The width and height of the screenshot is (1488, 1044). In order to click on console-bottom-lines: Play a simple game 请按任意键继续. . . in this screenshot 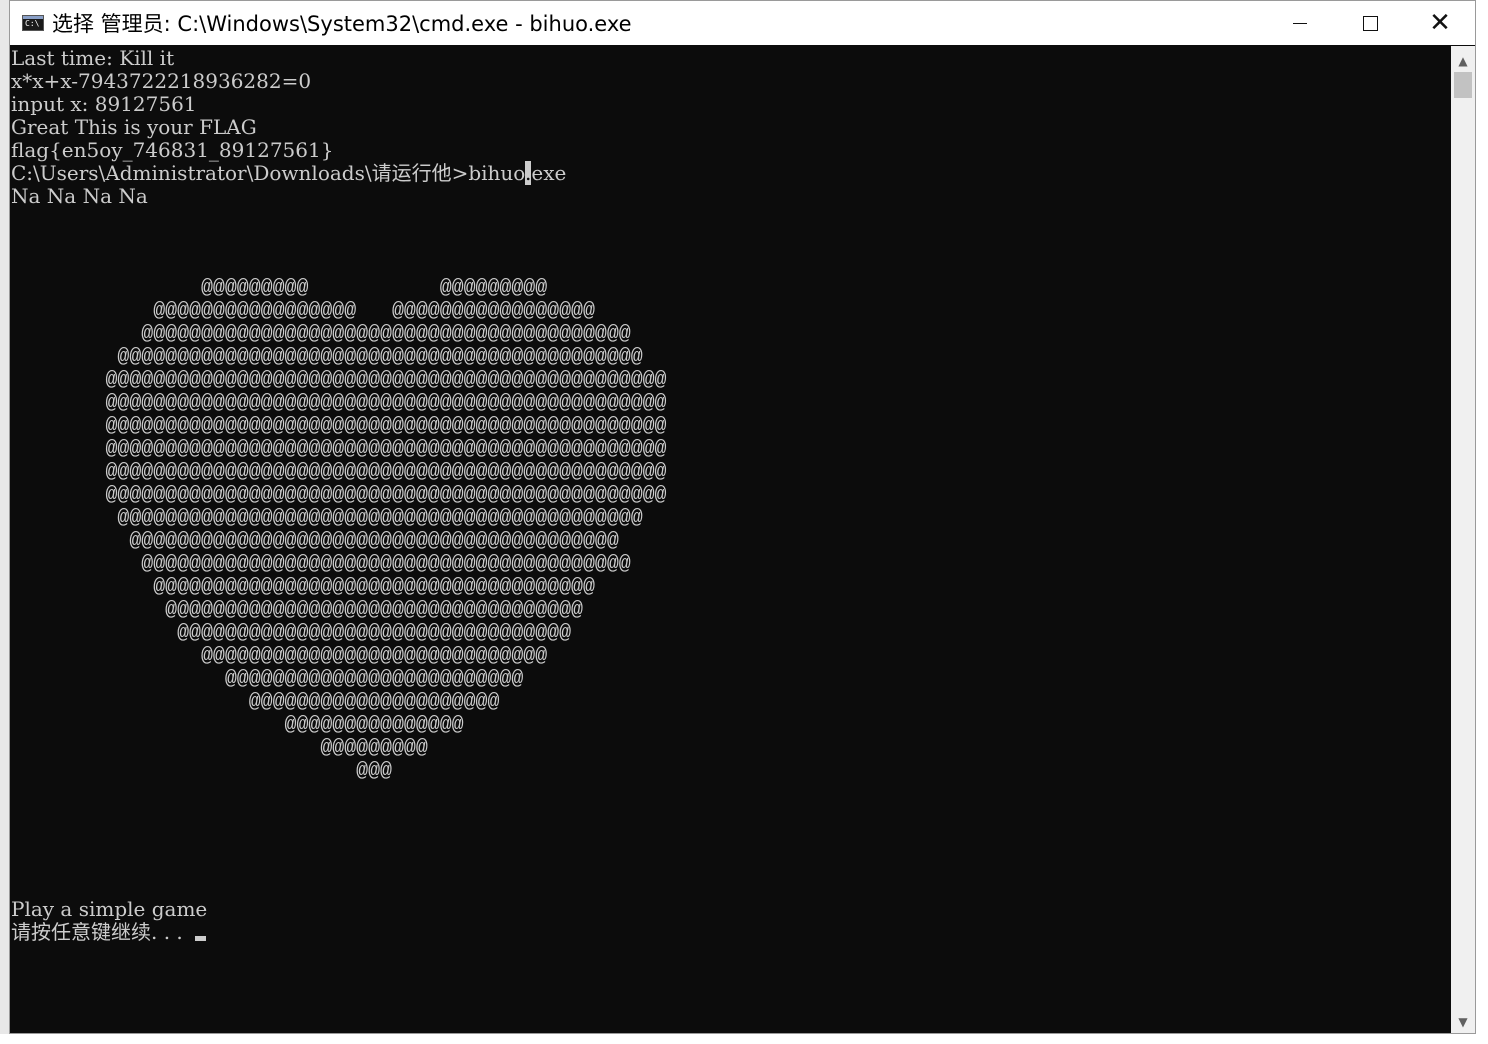, I will do `click(109, 921)`.